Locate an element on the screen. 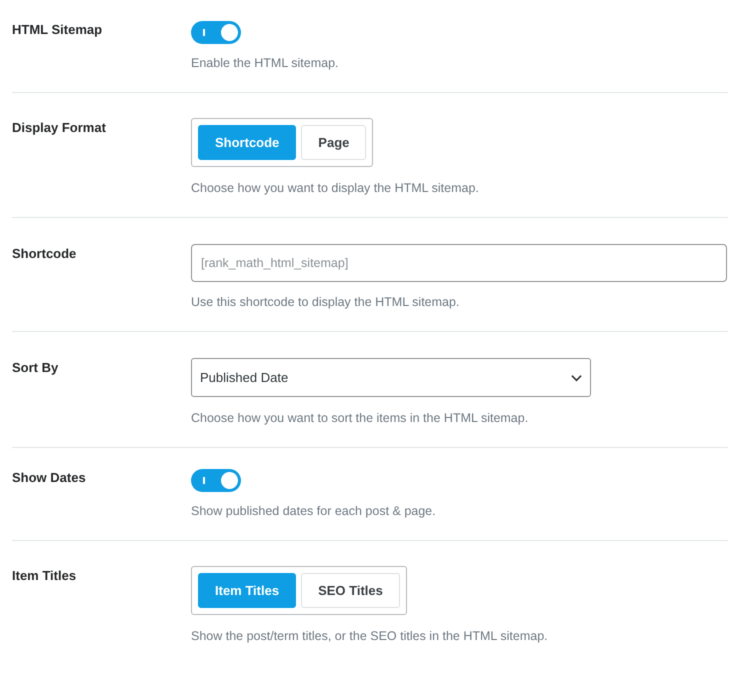 Image resolution: width=745 pixels, height=694 pixels. setting-label: Item Titles is located at coordinates (45, 576).